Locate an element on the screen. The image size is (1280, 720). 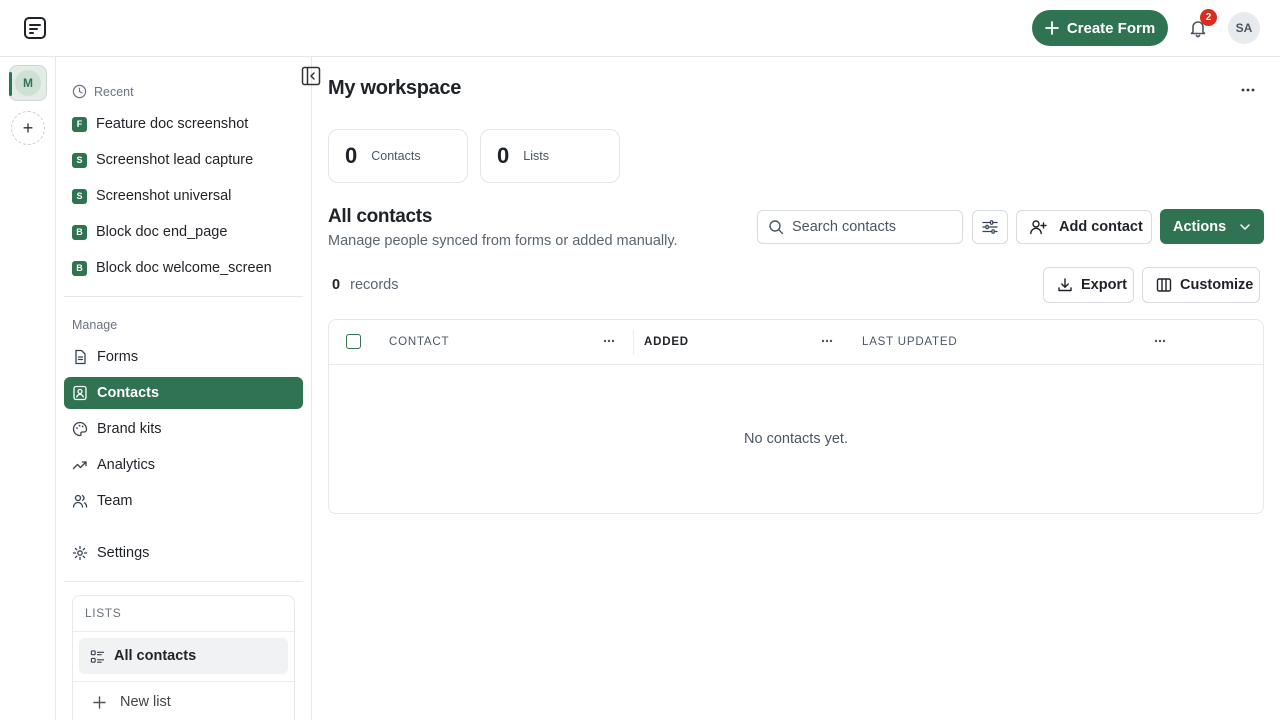
sidebar-item-label: Team is located at coordinates (115, 501).